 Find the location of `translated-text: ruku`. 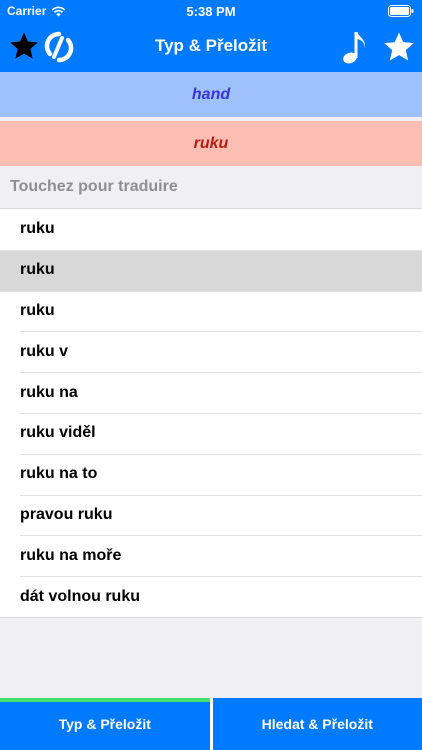

translated-text: ruku is located at coordinates (211, 143).